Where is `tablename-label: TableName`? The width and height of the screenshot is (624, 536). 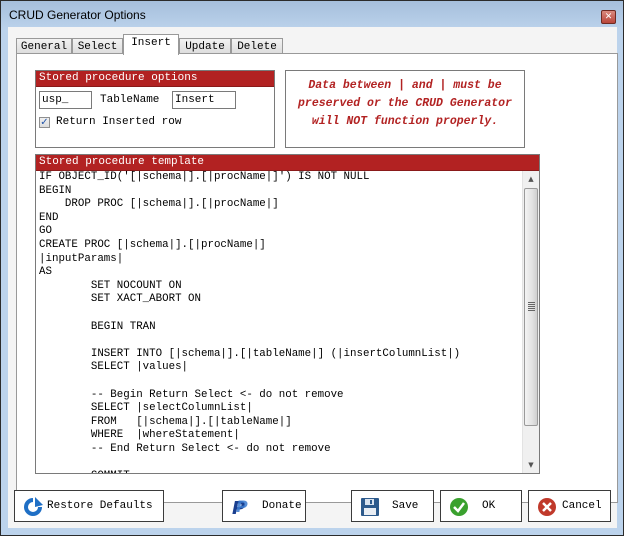 tablename-label: TableName is located at coordinates (130, 100).